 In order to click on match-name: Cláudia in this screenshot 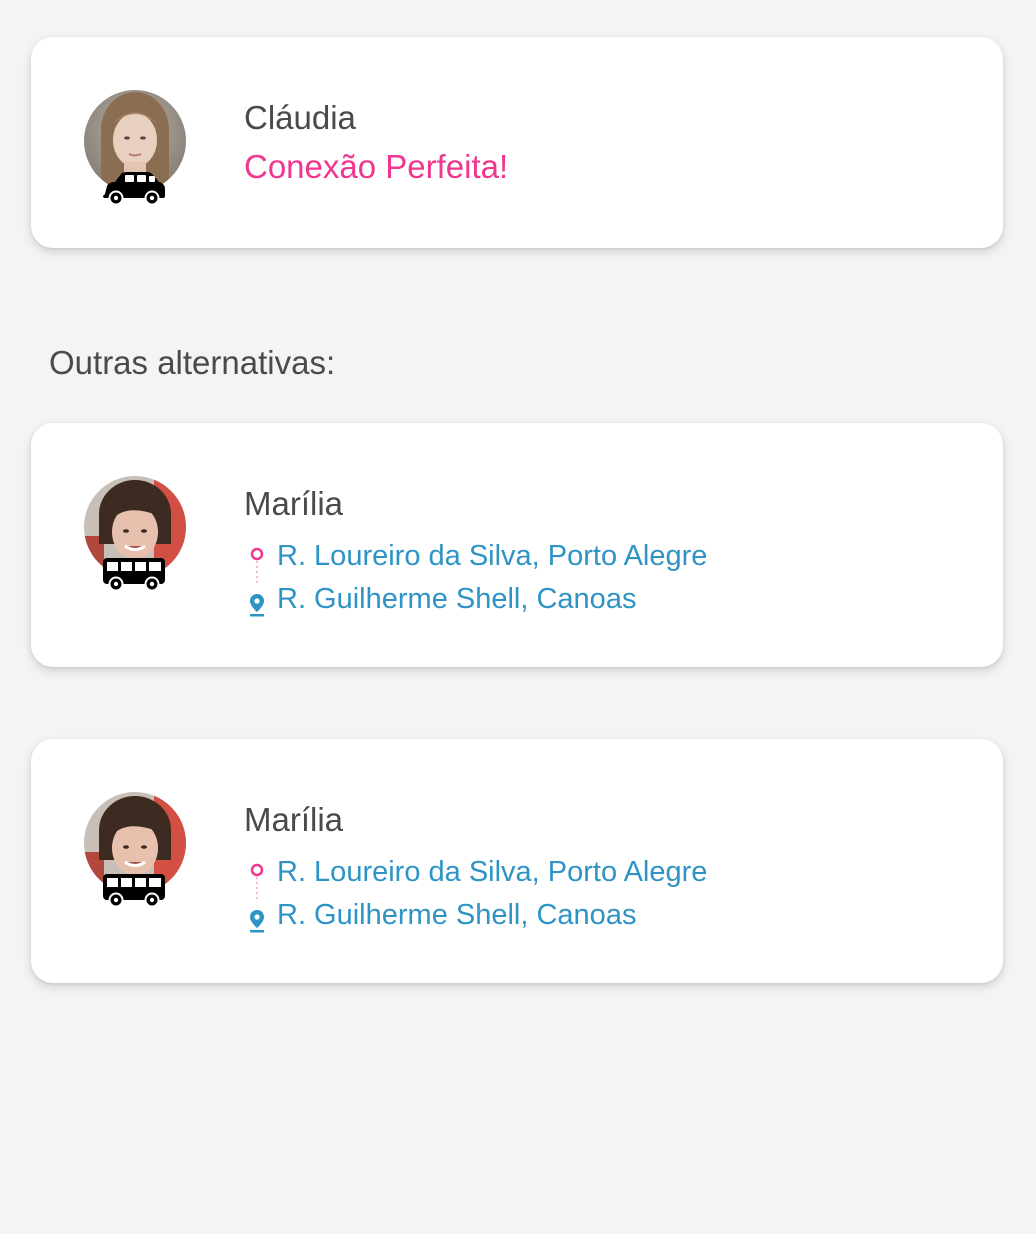, I will do `click(300, 117)`.